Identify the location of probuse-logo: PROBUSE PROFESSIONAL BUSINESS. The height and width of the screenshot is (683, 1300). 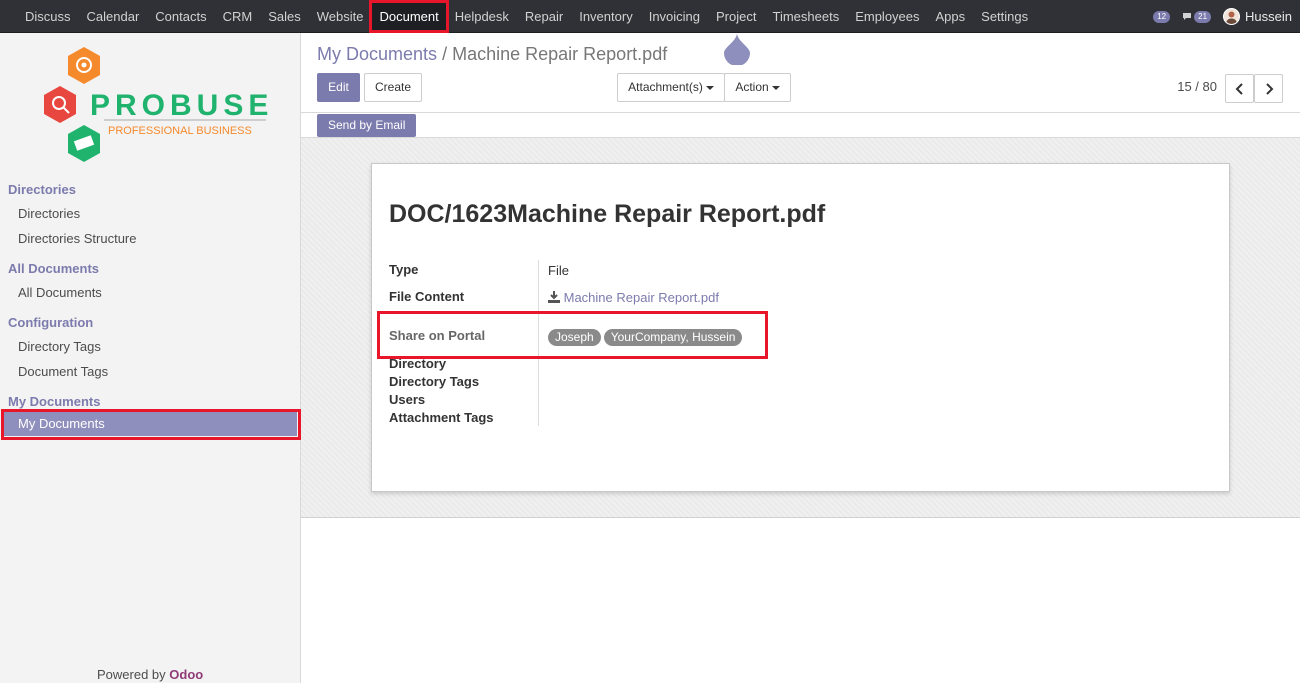
(154, 106).